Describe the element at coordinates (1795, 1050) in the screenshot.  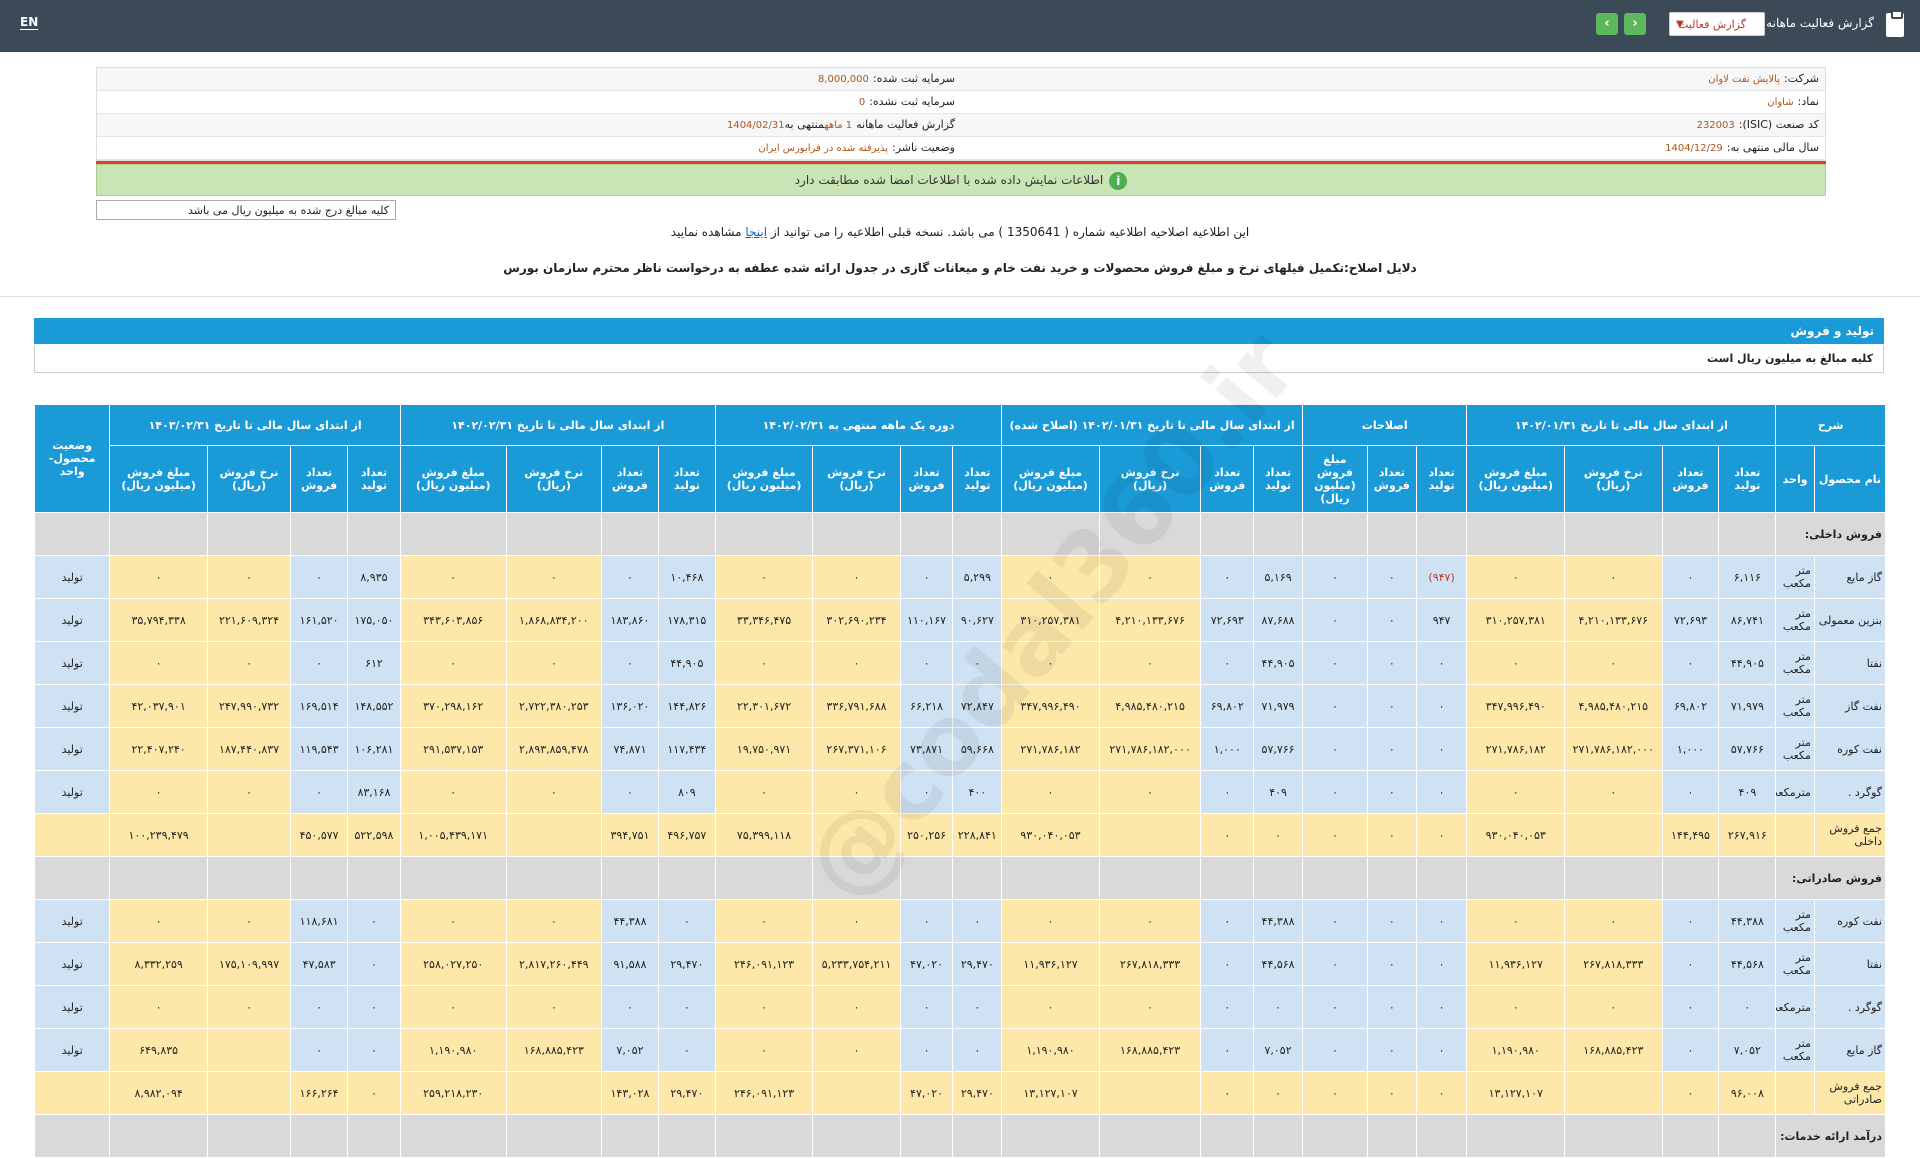
I see `table-cell: متر مکعب` at that location.